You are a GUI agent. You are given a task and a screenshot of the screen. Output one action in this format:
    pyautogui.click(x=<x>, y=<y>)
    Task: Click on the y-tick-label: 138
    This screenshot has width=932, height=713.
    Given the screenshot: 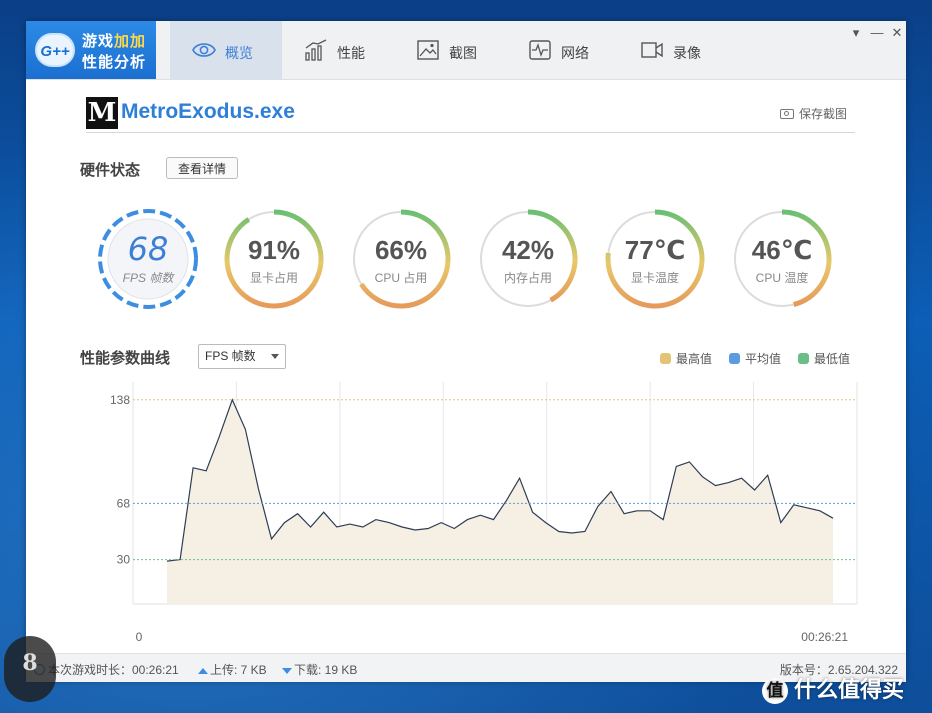 What is the action you would take?
    pyautogui.click(x=120, y=400)
    